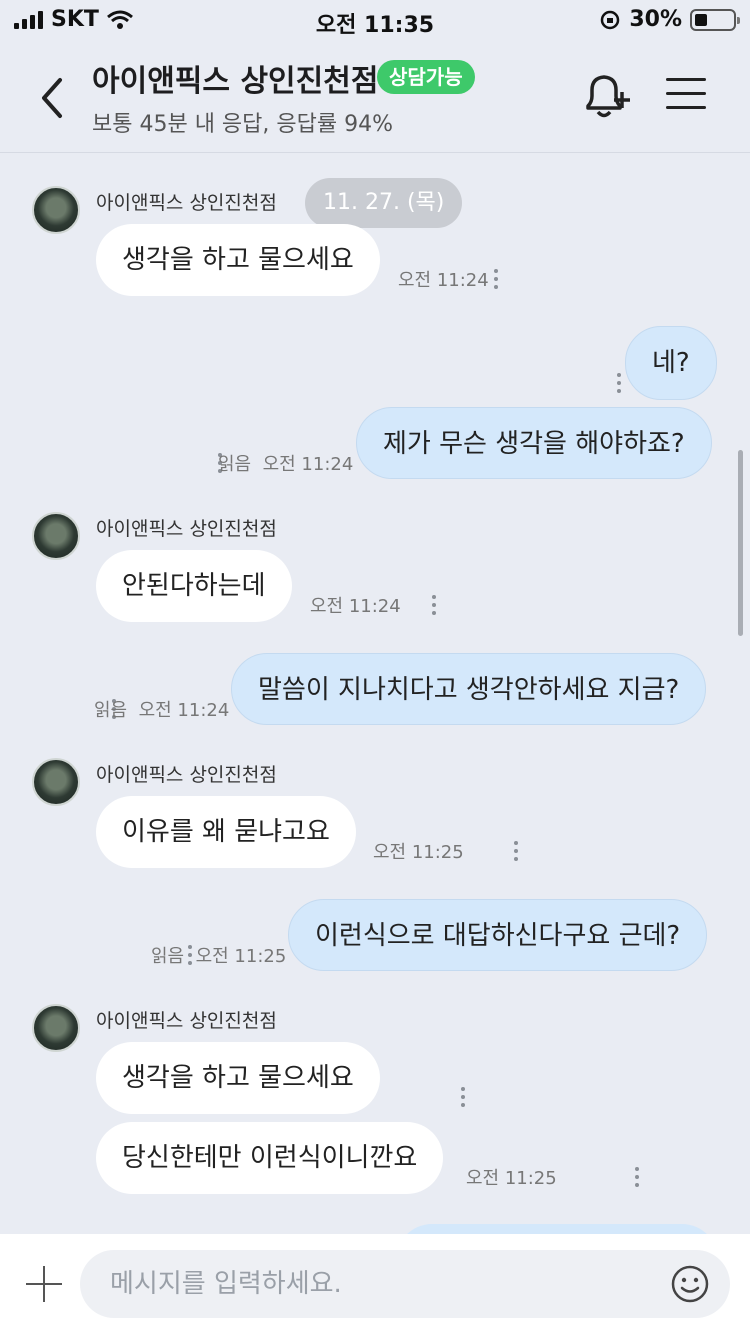 The width and height of the screenshot is (750, 1334). I want to click on composer, so click(375, 1284).